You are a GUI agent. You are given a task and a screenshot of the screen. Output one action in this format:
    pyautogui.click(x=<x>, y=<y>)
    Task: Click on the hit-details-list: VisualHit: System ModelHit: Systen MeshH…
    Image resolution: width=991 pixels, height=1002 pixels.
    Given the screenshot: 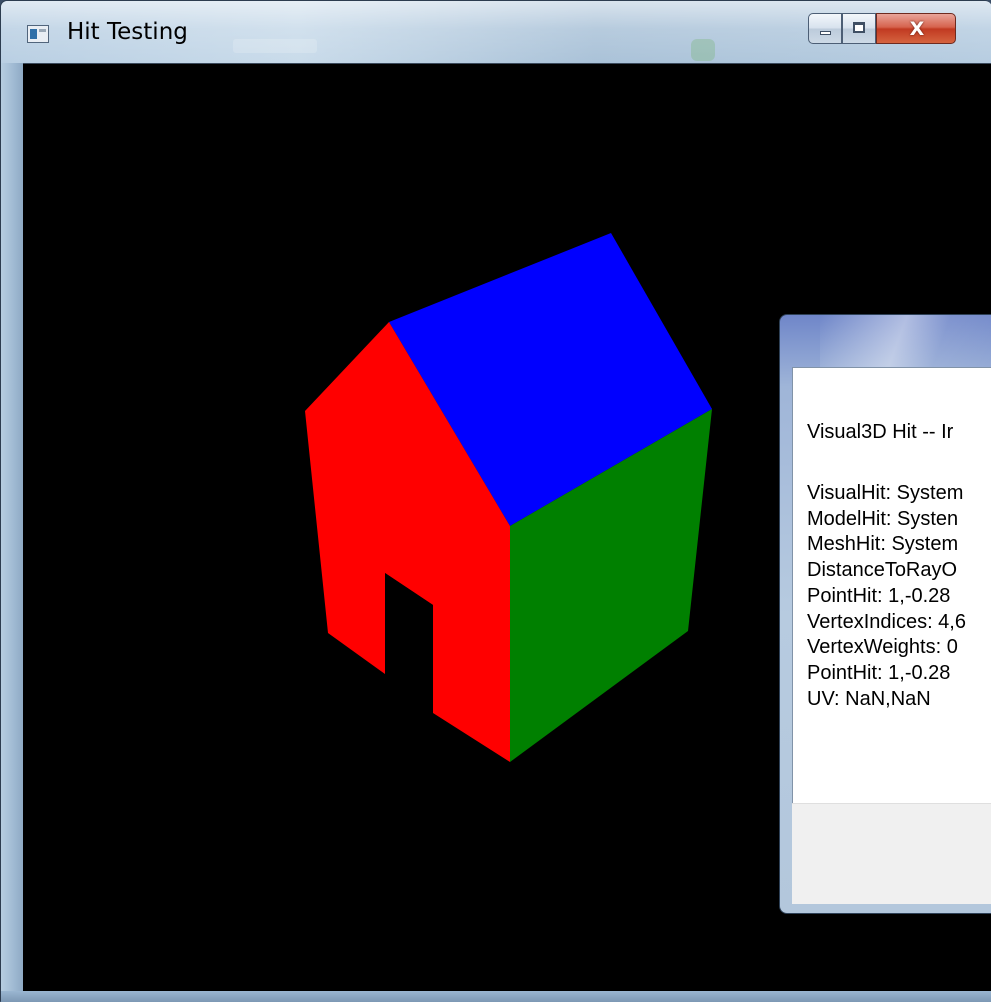 What is the action you would take?
    pyautogui.click(x=886, y=596)
    